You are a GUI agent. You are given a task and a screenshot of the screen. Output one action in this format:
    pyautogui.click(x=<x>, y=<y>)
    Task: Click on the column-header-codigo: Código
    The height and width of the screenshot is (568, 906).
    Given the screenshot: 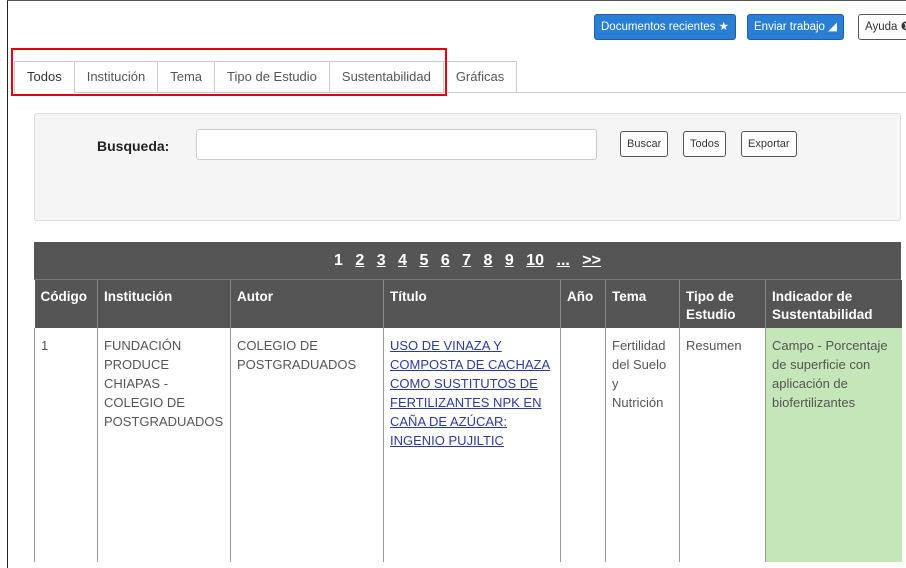 What is the action you would take?
    pyautogui.click(x=66, y=304)
    